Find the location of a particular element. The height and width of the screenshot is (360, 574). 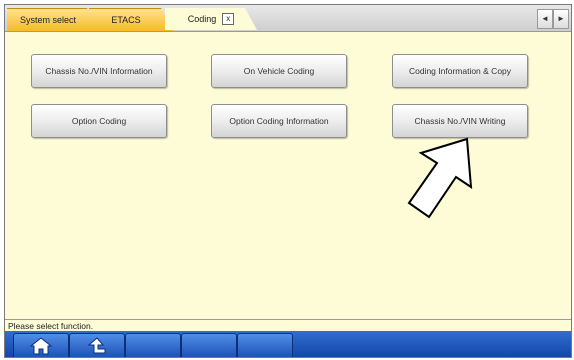

tab-coding-label: Coding is located at coordinates (202, 19).